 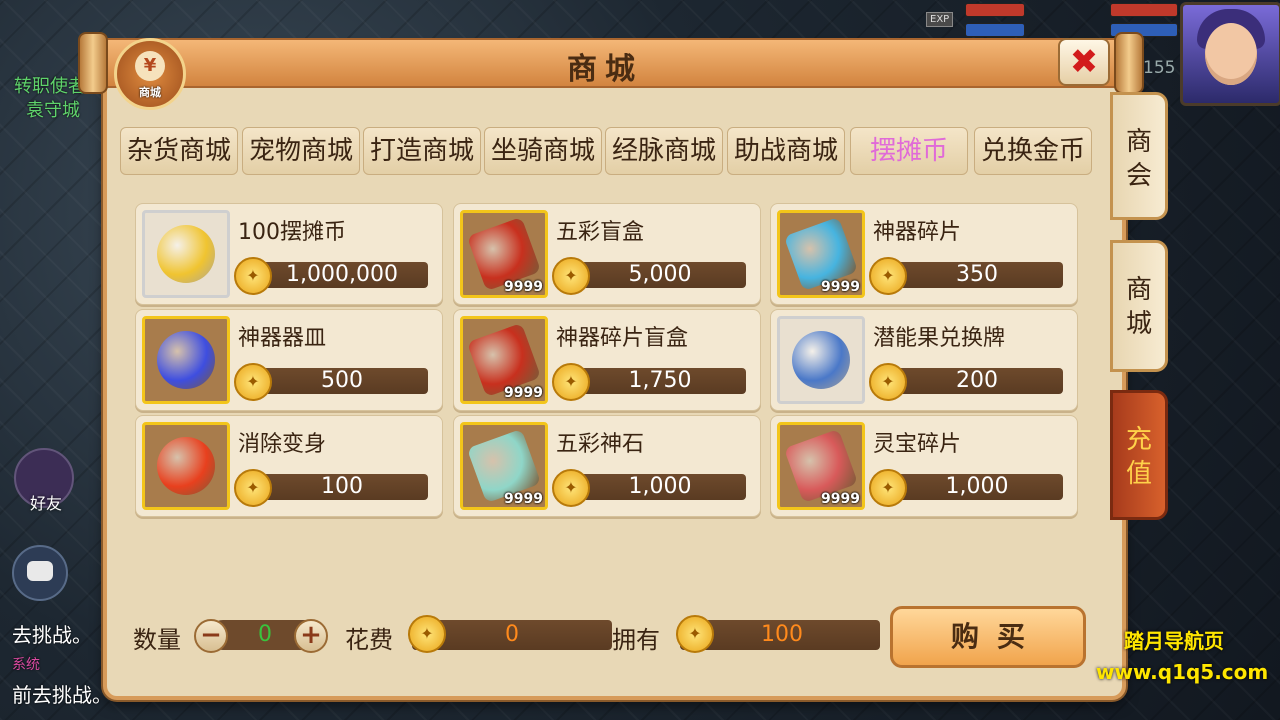 I want to click on tab-mount: 坐骑商城, so click(x=543, y=151).